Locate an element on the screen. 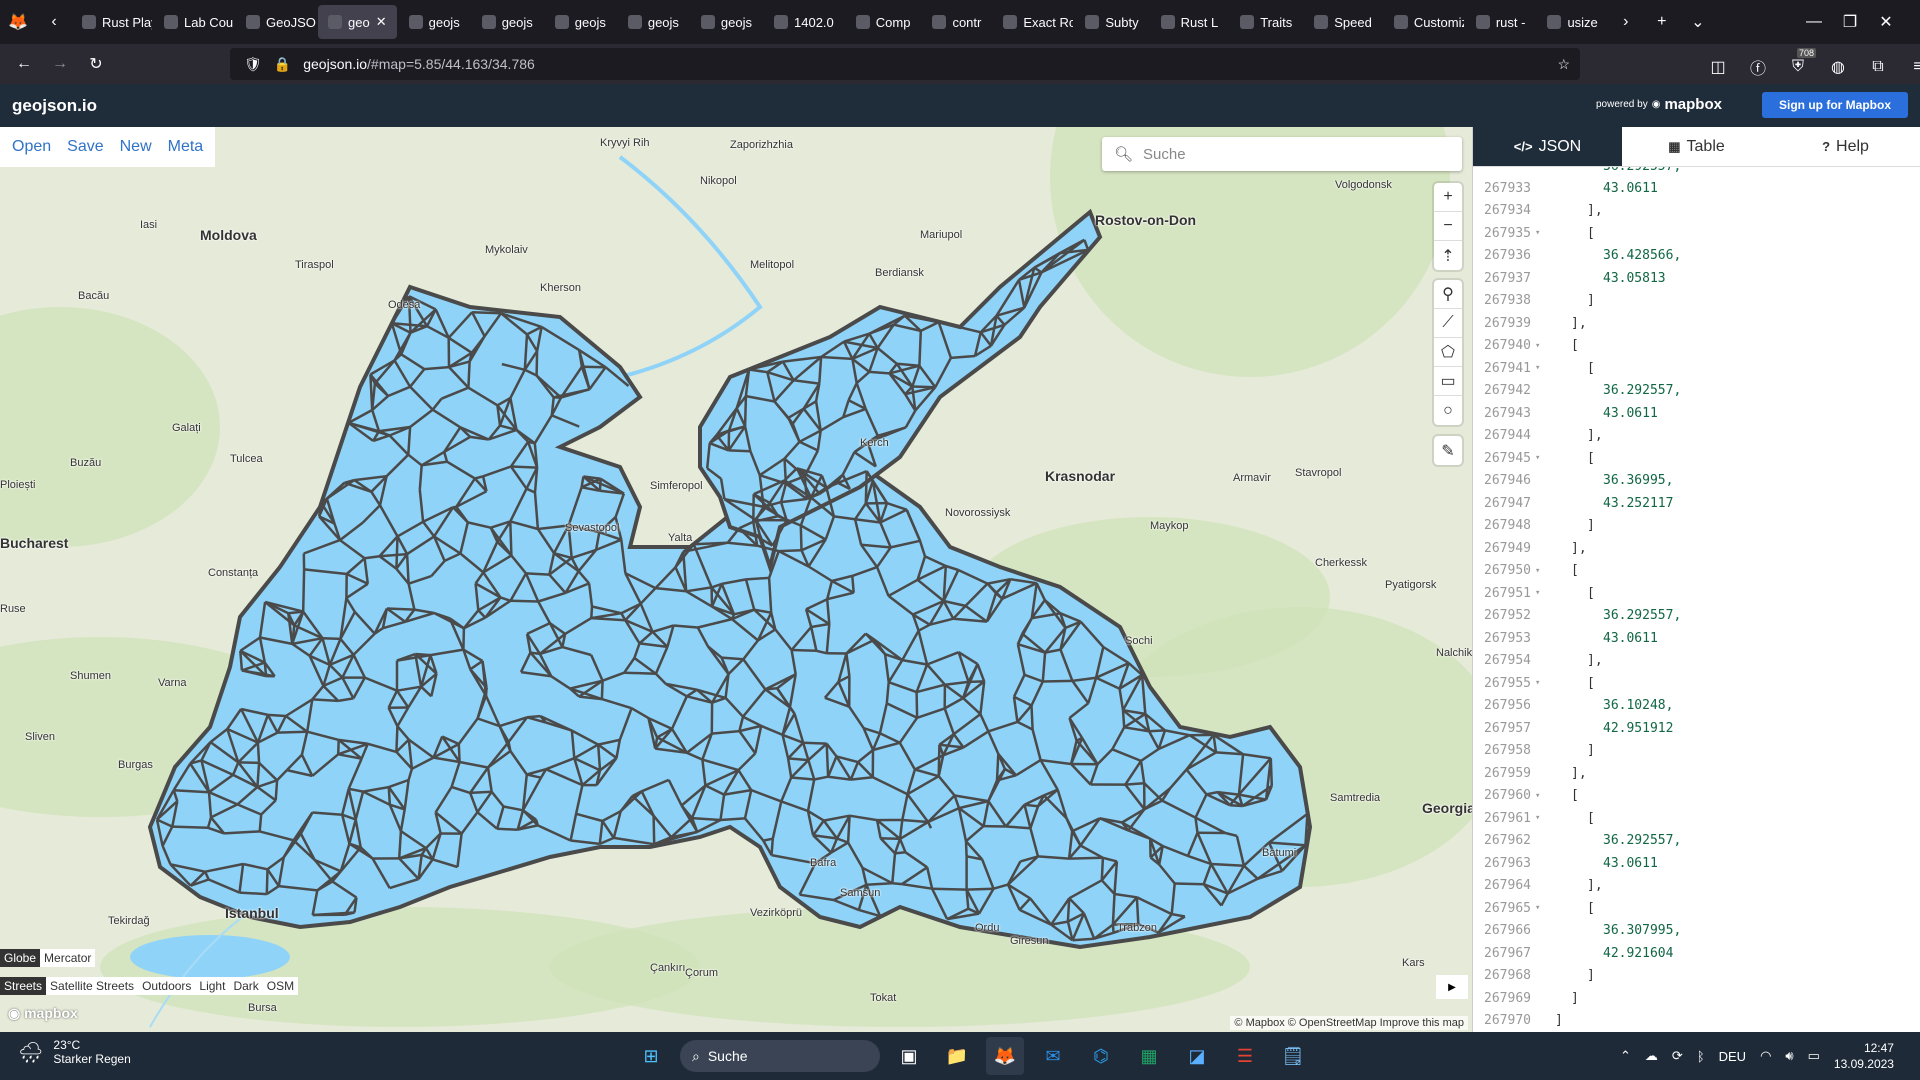  bookmark-star-icon: ☆ is located at coordinates (1563, 64).